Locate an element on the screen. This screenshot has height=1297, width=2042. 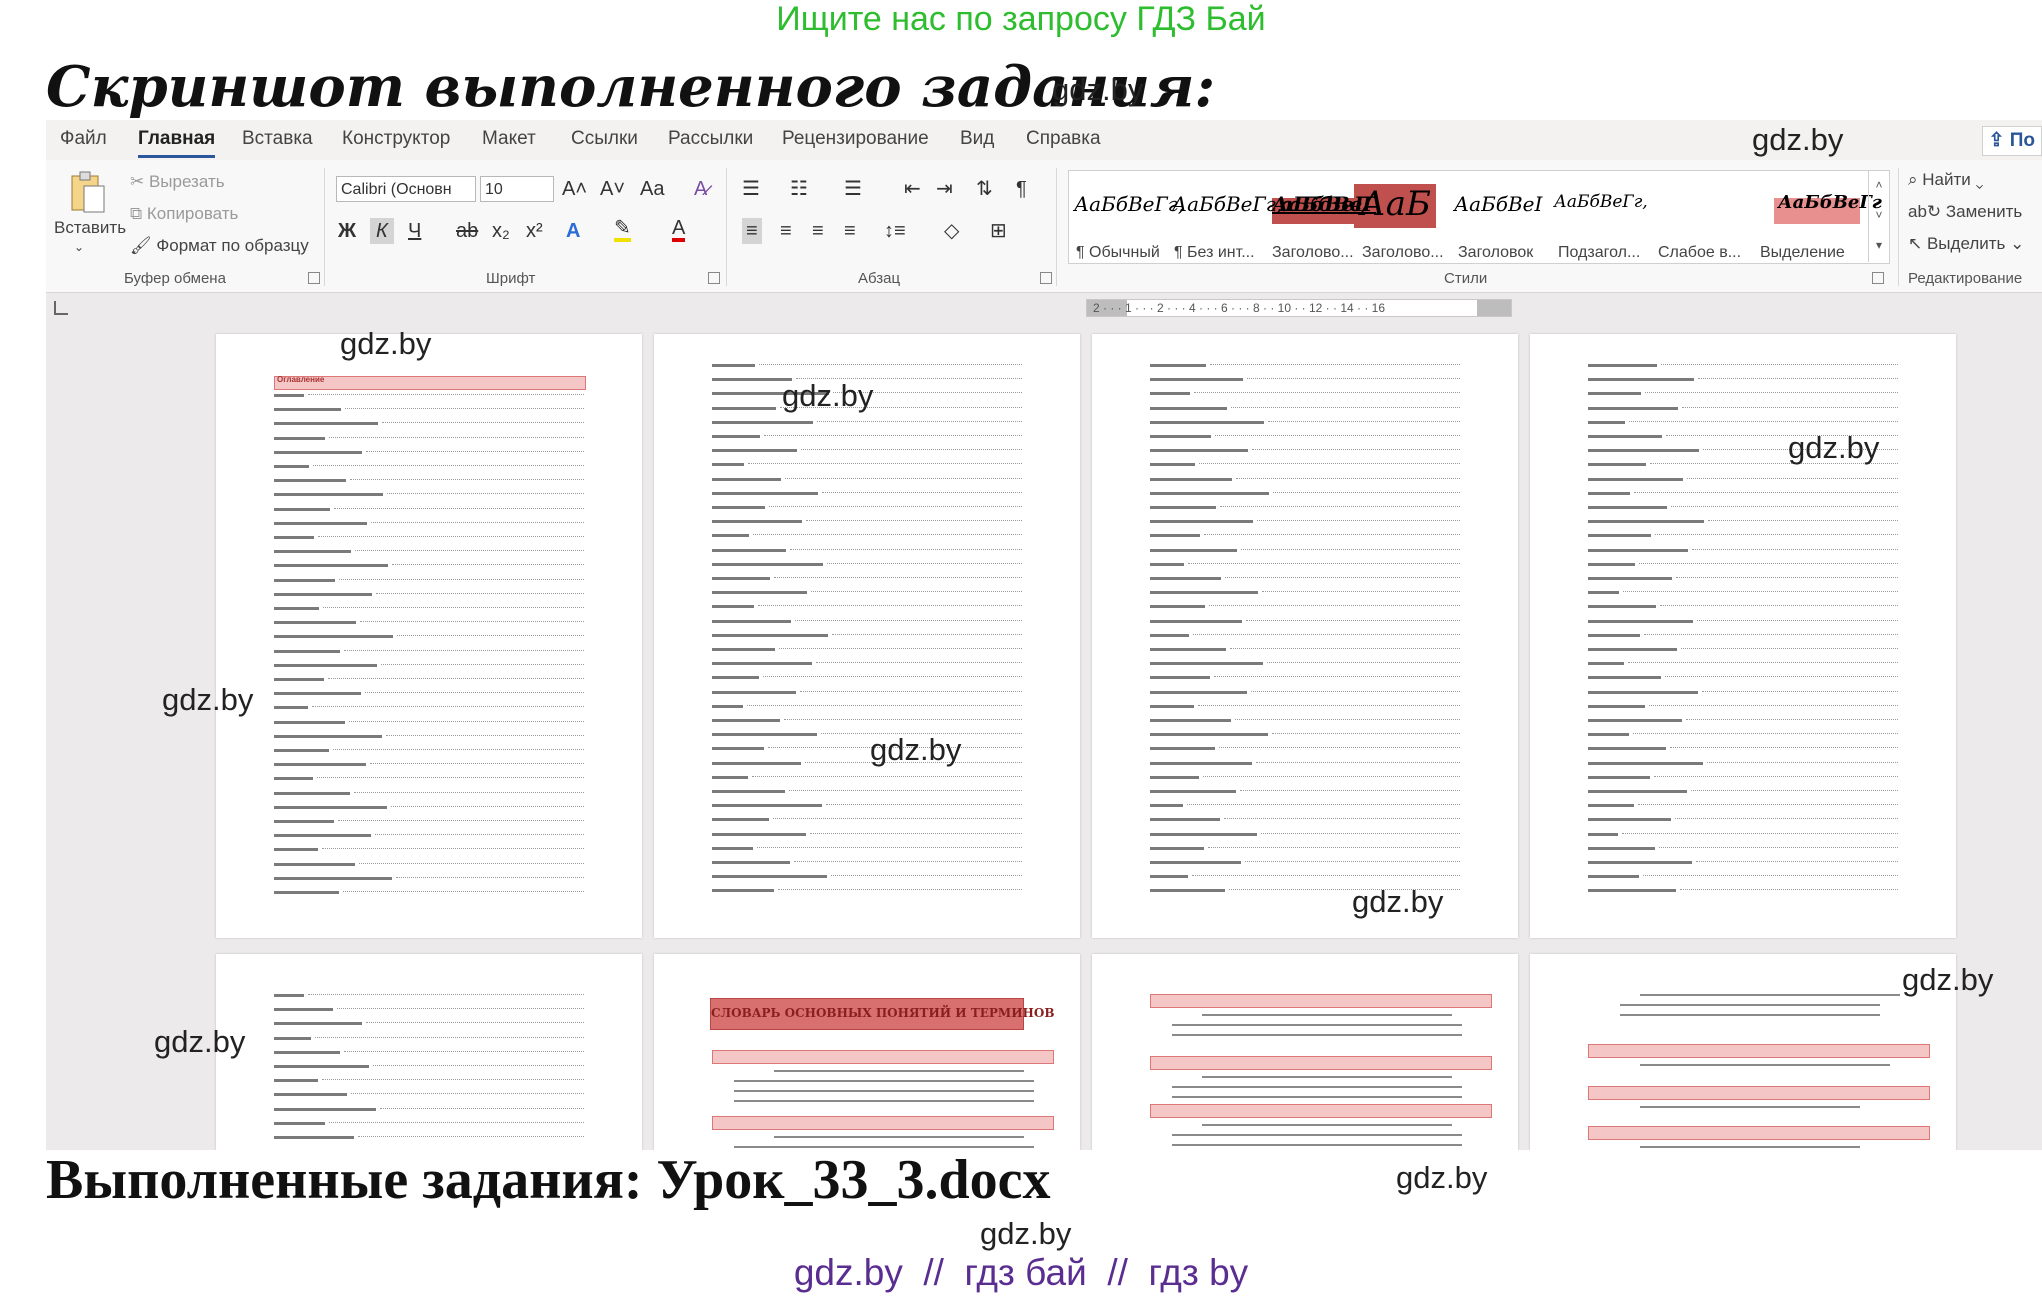
shading-icon: ◇ is located at coordinates (951, 231).